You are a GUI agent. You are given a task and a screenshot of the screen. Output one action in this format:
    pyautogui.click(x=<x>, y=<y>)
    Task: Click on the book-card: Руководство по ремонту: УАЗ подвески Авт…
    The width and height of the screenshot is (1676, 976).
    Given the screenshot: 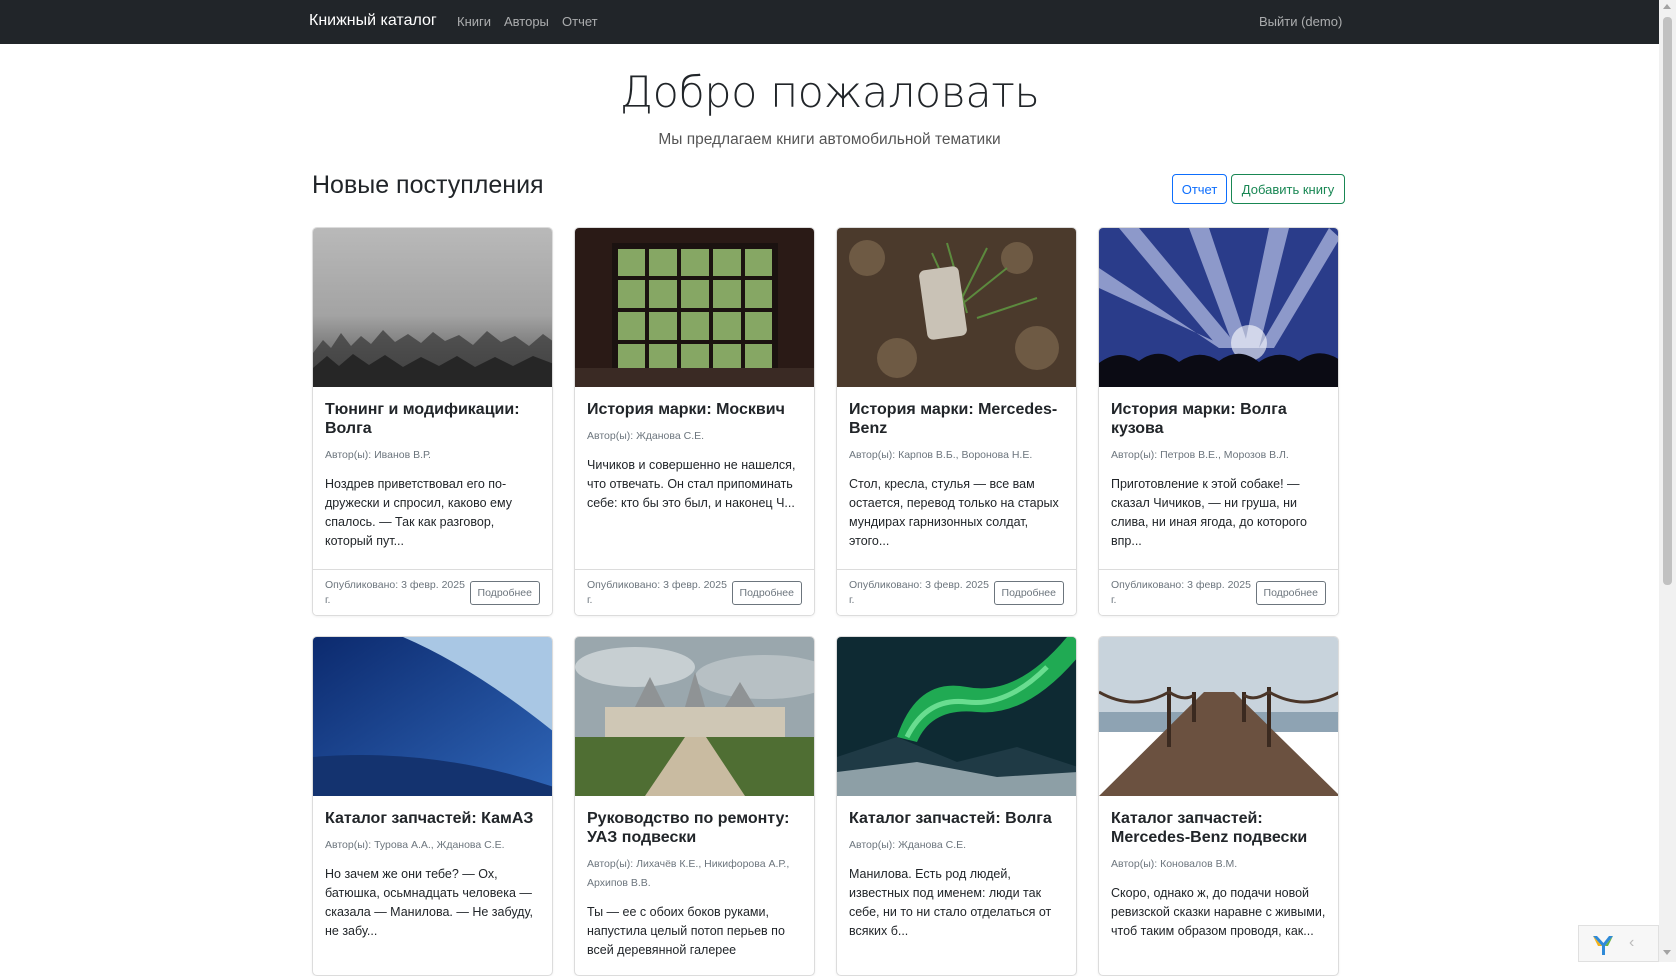 What is the action you would take?
    pyautogui.click(x=694, y=806)
    